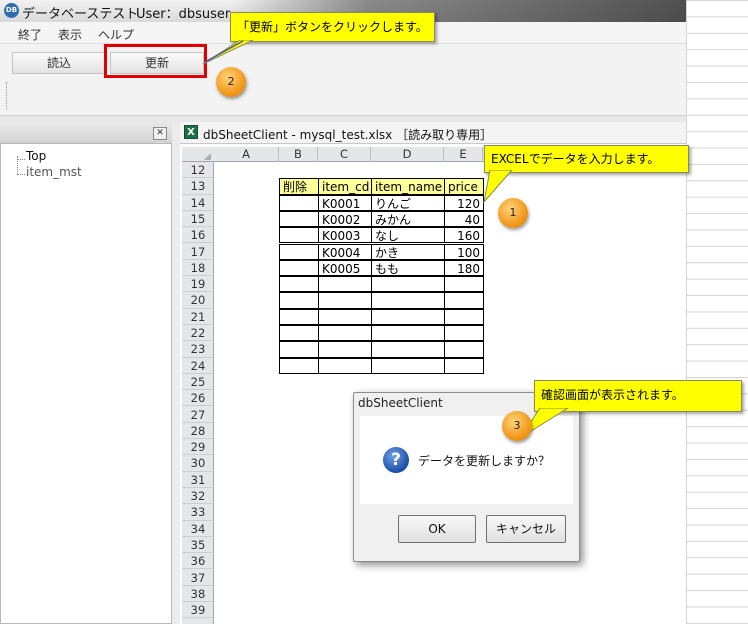 The height and width of the screenshot is (624, 748). What do you see at coordinates (198, 415) in the screenshot?
I see `row-header: 27` at bounding box center [198, 415].